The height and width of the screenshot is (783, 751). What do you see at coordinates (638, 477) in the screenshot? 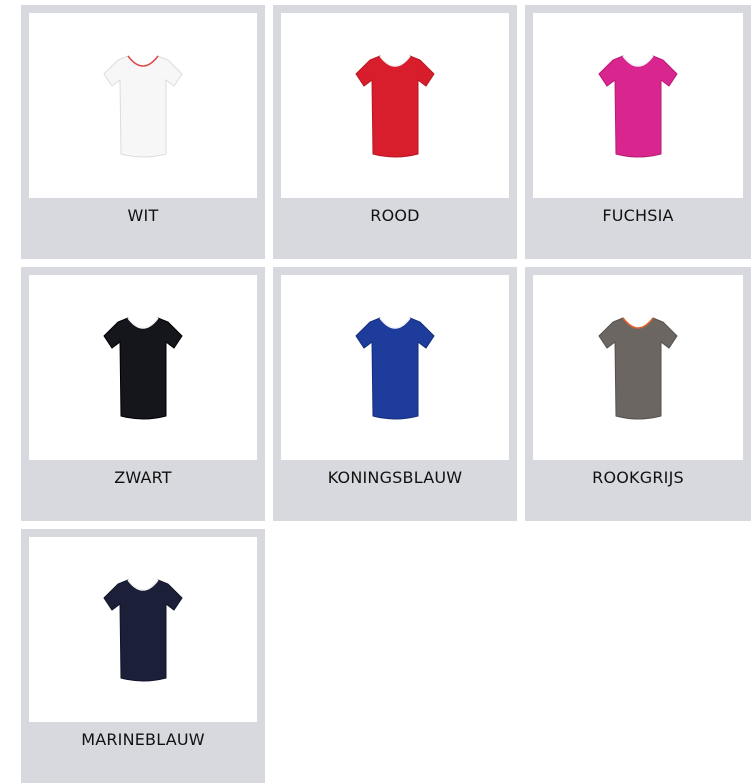
I see `color-label: ROOKGRIJS` at bounding box center [638, 477].